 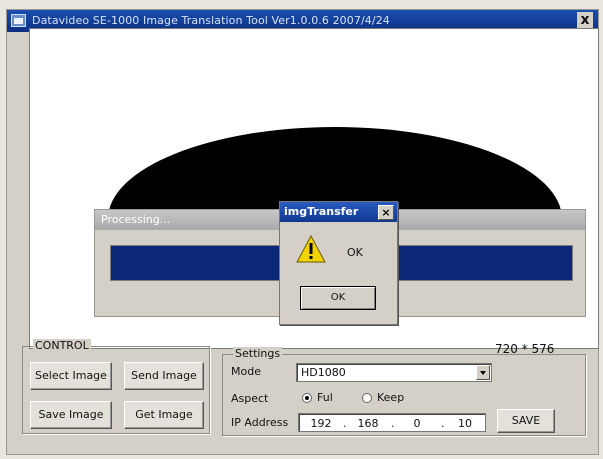 I want to click on save-image-button: Save Image, so click(x=71, y=415).